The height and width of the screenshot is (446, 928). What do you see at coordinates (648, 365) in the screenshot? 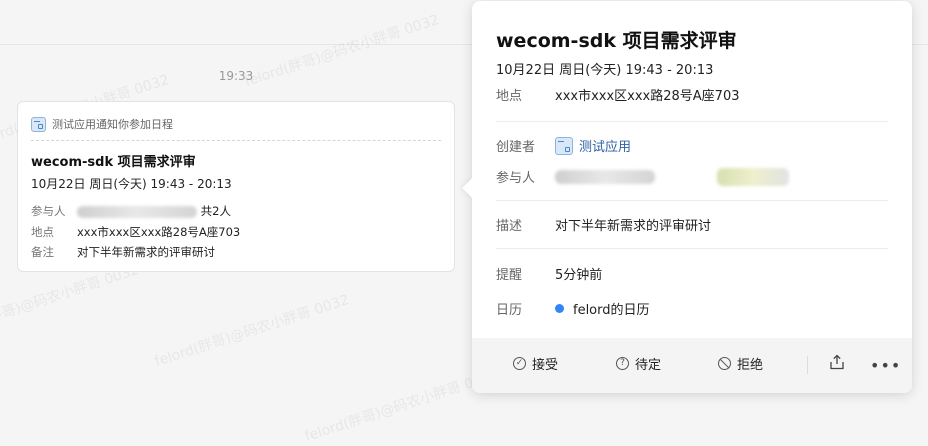
I see `tentative-label: 待定` at bounding box center [648, 365].